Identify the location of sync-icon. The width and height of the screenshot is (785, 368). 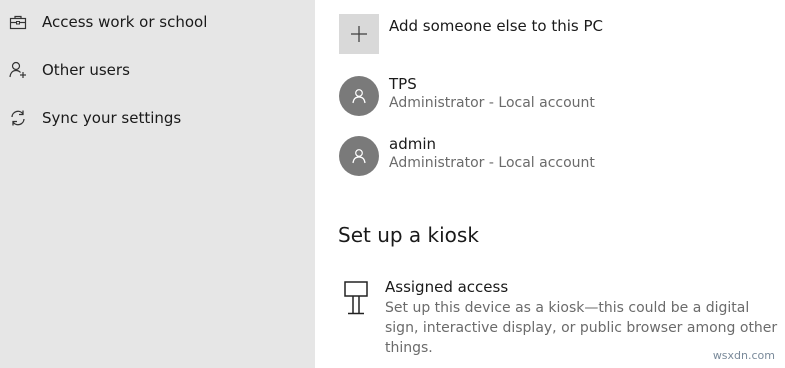
(18, 118).